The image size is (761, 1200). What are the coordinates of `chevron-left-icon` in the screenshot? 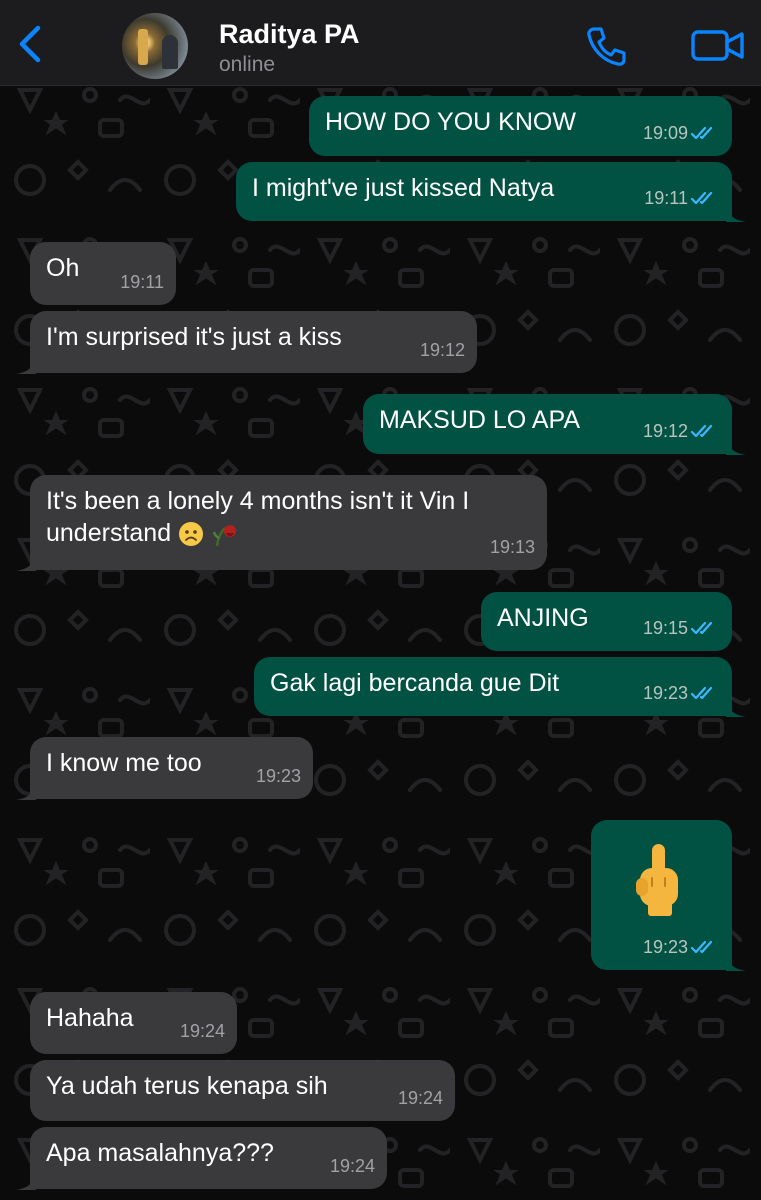 It's located at (30, 44).